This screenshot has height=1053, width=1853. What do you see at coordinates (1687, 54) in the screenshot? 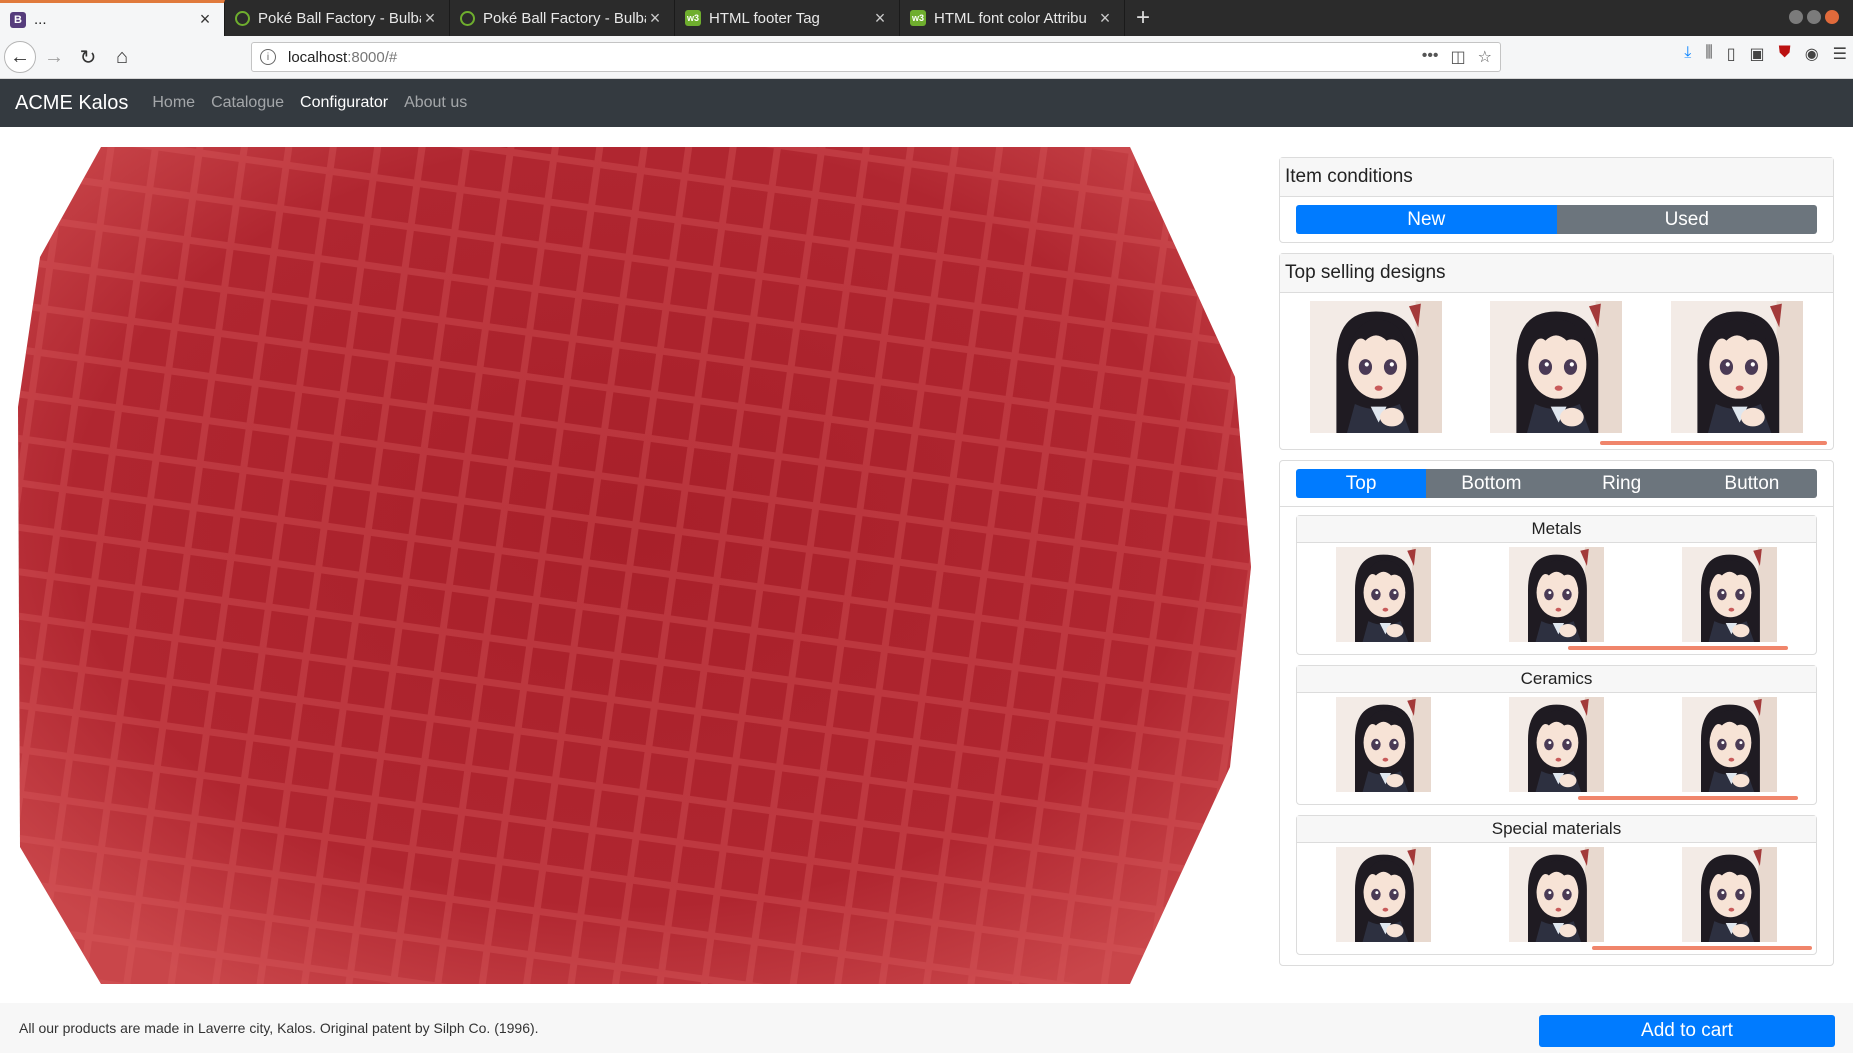
I see `download-icon: ⤓` at bounding box center [1687, 54].